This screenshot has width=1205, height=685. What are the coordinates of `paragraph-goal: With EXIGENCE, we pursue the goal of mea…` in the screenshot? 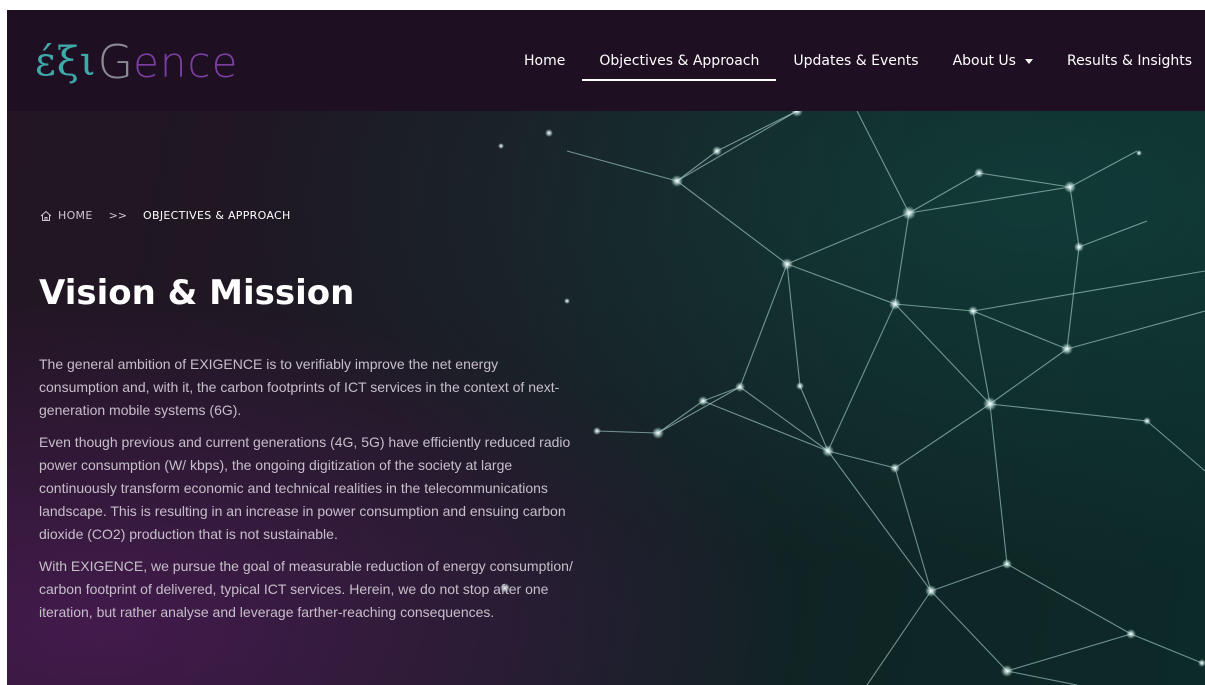 It's located at (306, 589).